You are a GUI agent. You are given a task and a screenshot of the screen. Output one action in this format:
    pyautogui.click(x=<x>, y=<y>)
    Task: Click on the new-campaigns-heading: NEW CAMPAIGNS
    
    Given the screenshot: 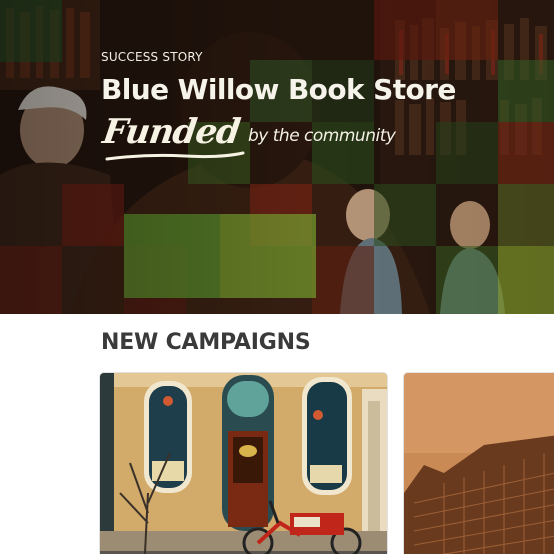 What is the action you would take?
    pyautogui.click(x=206, y=342)
    